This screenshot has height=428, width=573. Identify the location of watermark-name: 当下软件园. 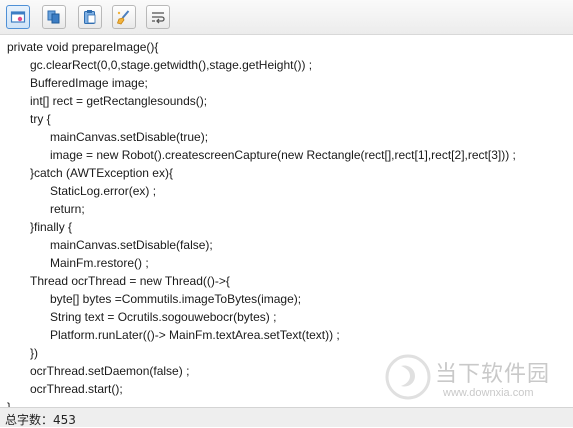
(493, 374).